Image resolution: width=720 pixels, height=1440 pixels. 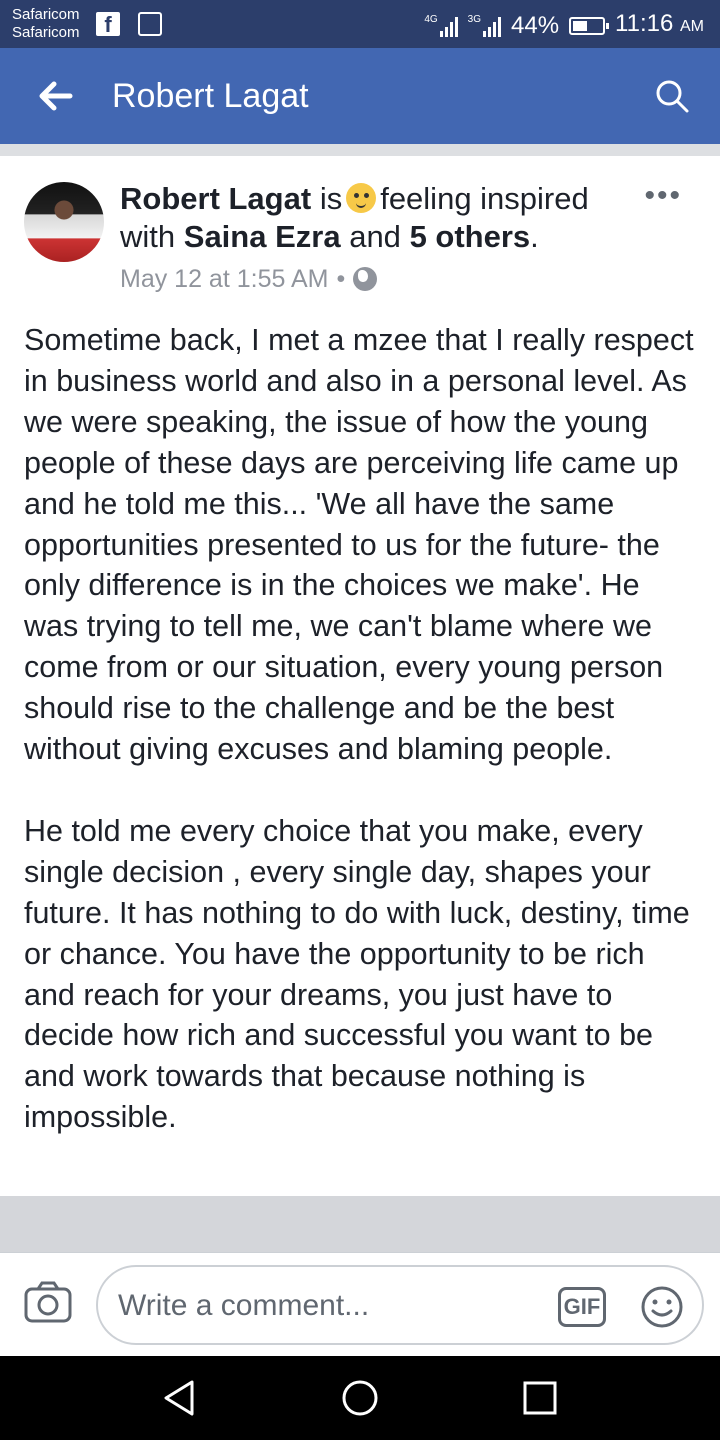 I want to click on tagged-others: 5 others, so click(x=470, y=236).